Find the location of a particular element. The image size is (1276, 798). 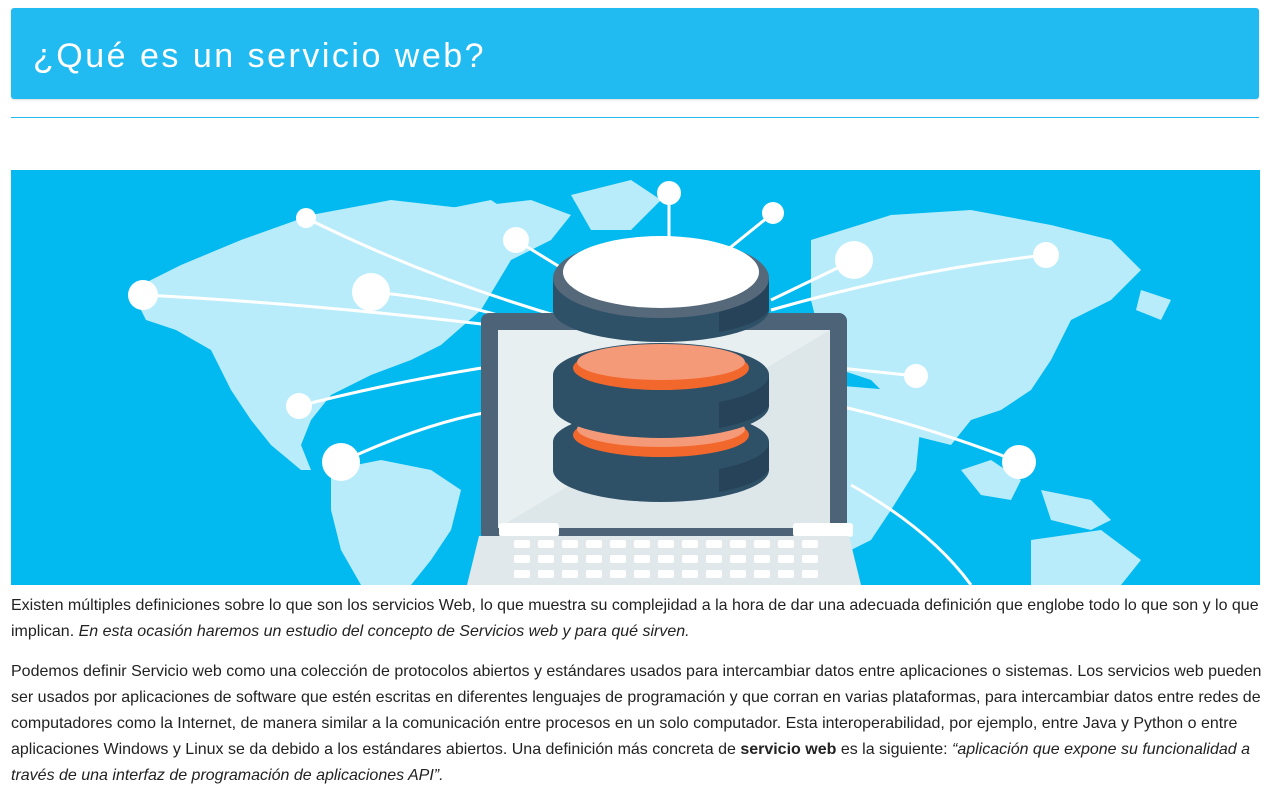

definition-term: servicio web is located at coordinates (788, 749).